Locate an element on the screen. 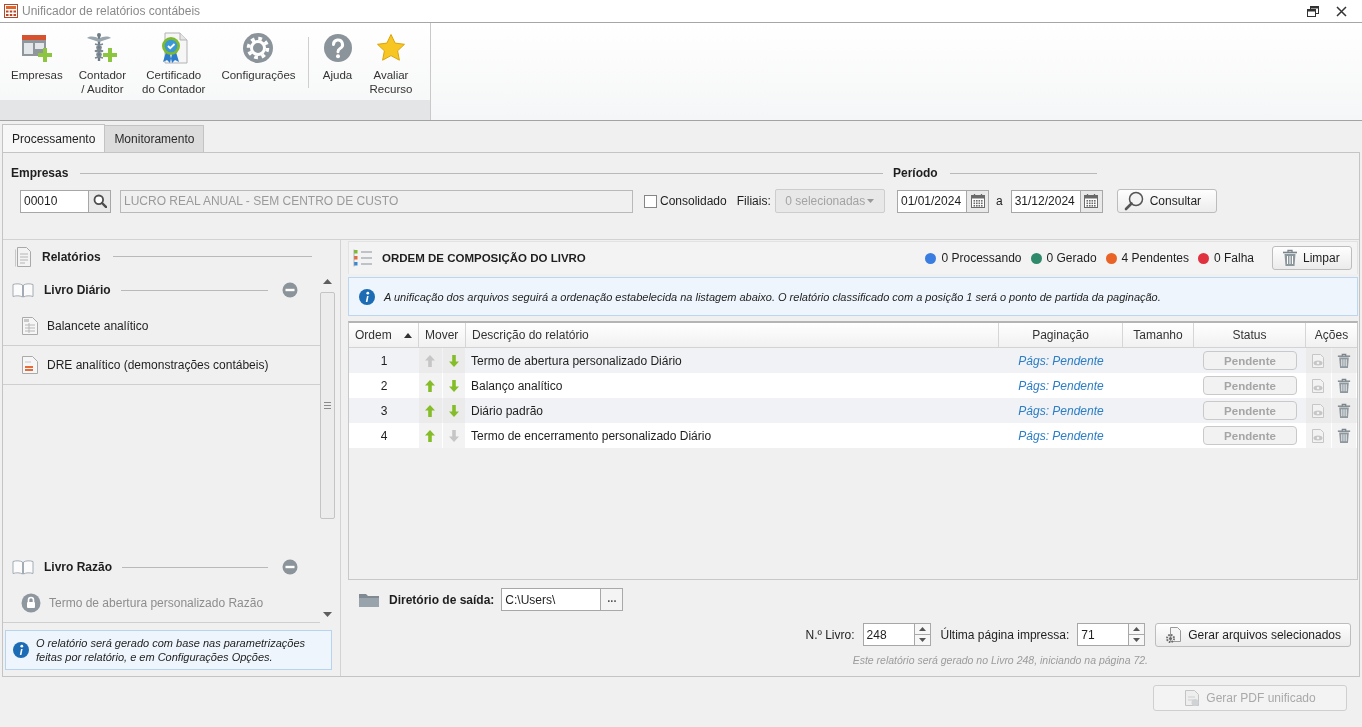  branches-label: Filiais: is located at coordinates (753, 201).